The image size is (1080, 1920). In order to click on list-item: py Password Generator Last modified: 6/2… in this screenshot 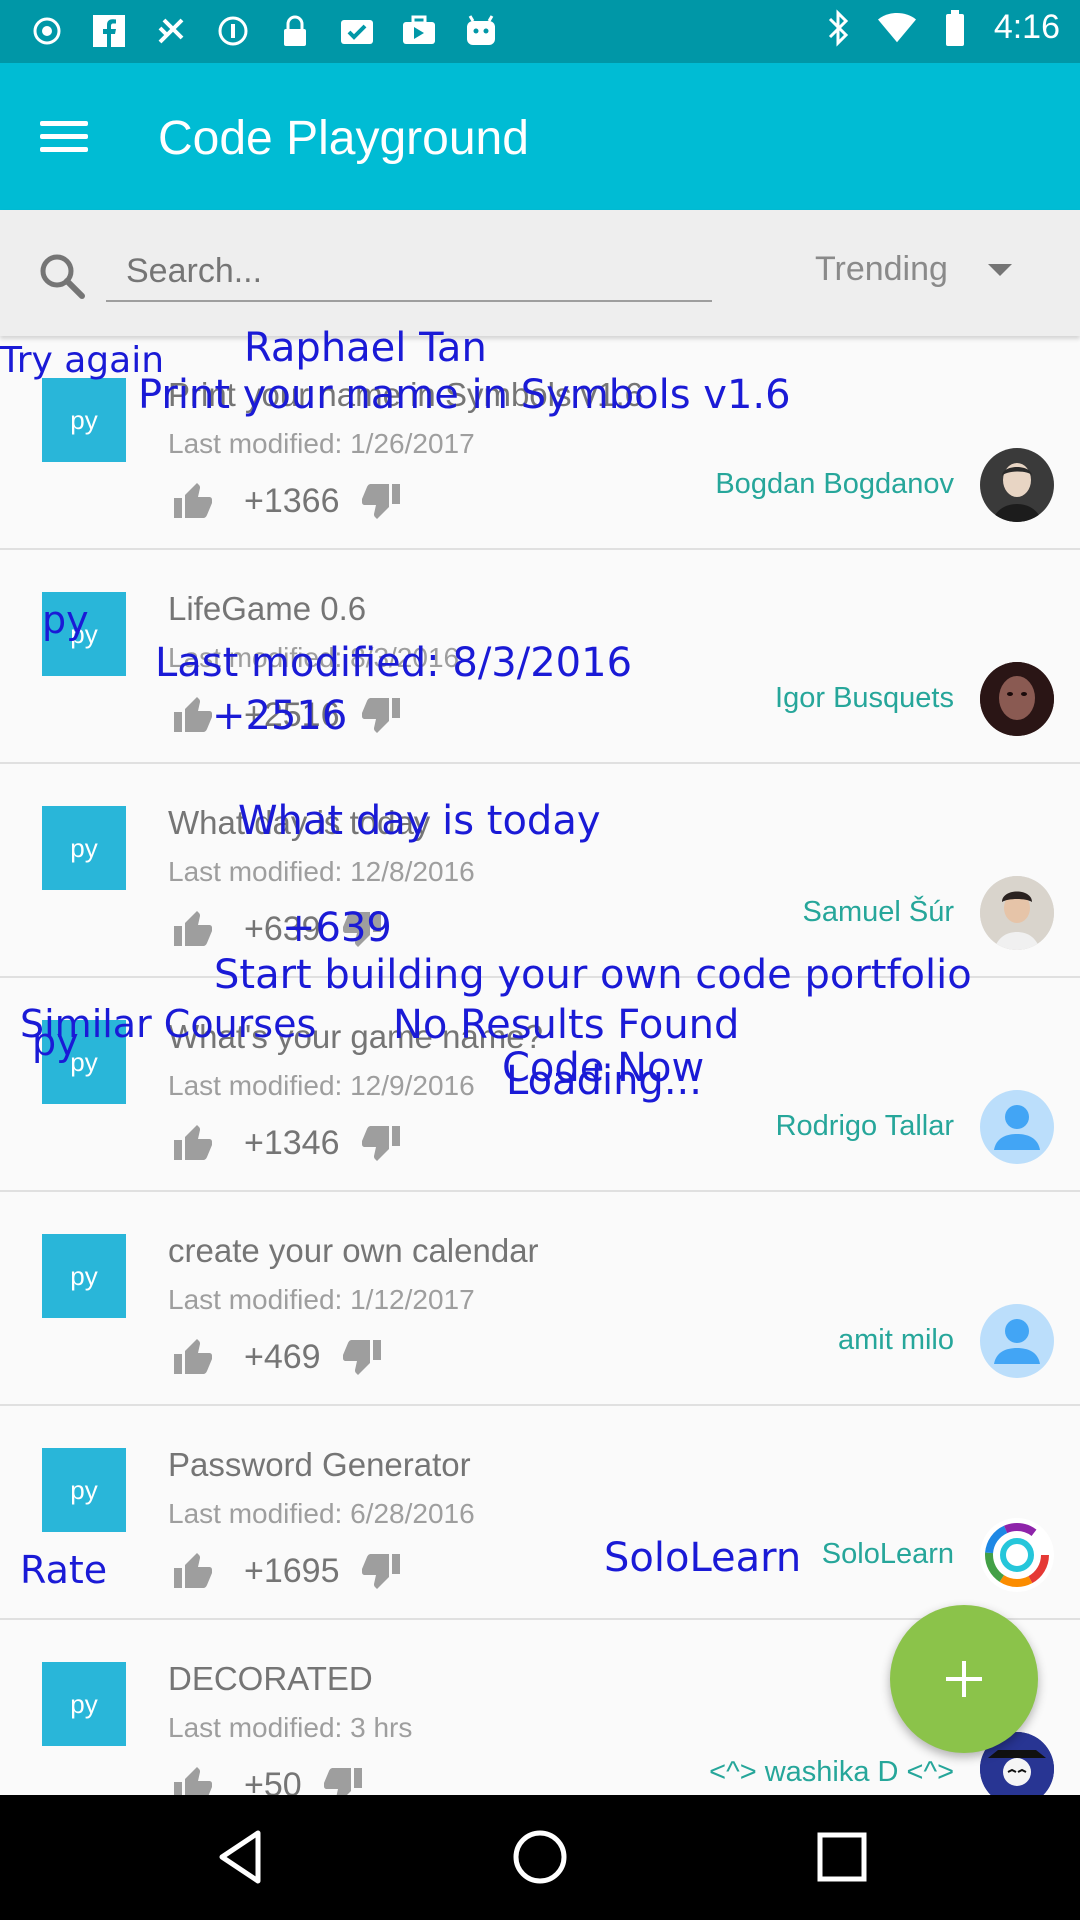, I will do `click(540, 1513)`.